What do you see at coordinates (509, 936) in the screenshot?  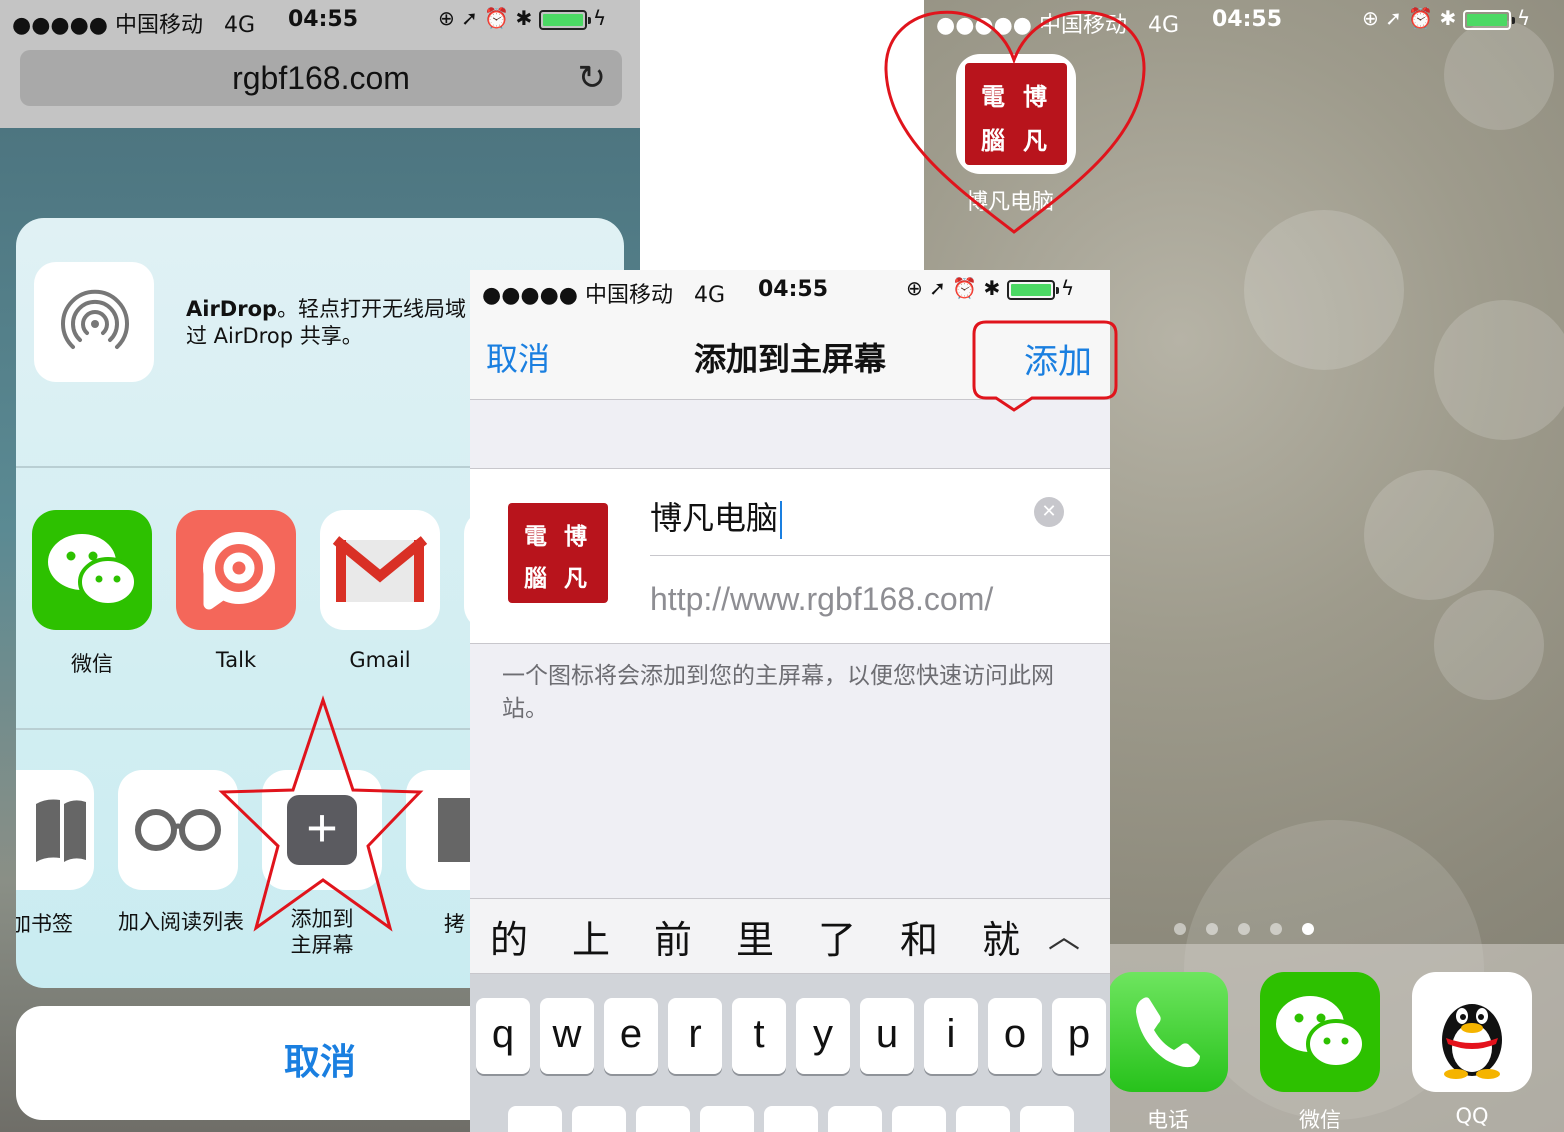 I see `candidate-word: 的` at bounding box center [509, 936].